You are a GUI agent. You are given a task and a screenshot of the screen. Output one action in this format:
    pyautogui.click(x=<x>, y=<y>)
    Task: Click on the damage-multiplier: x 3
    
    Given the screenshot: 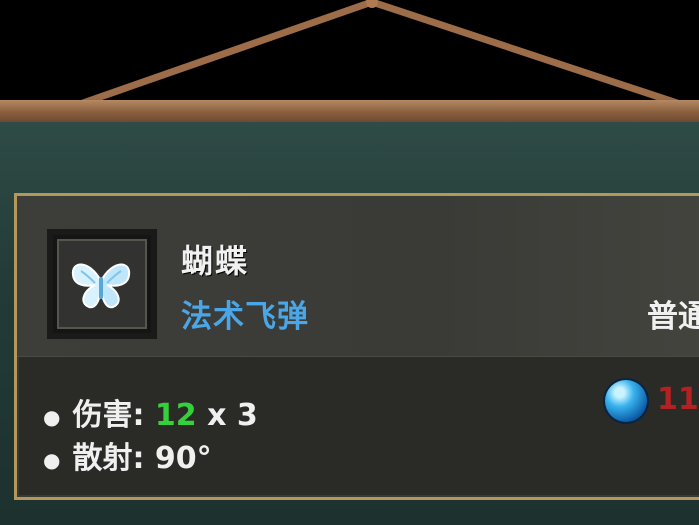 What is the action you would take?
    pyautogui.click(x=232, y=415)
    